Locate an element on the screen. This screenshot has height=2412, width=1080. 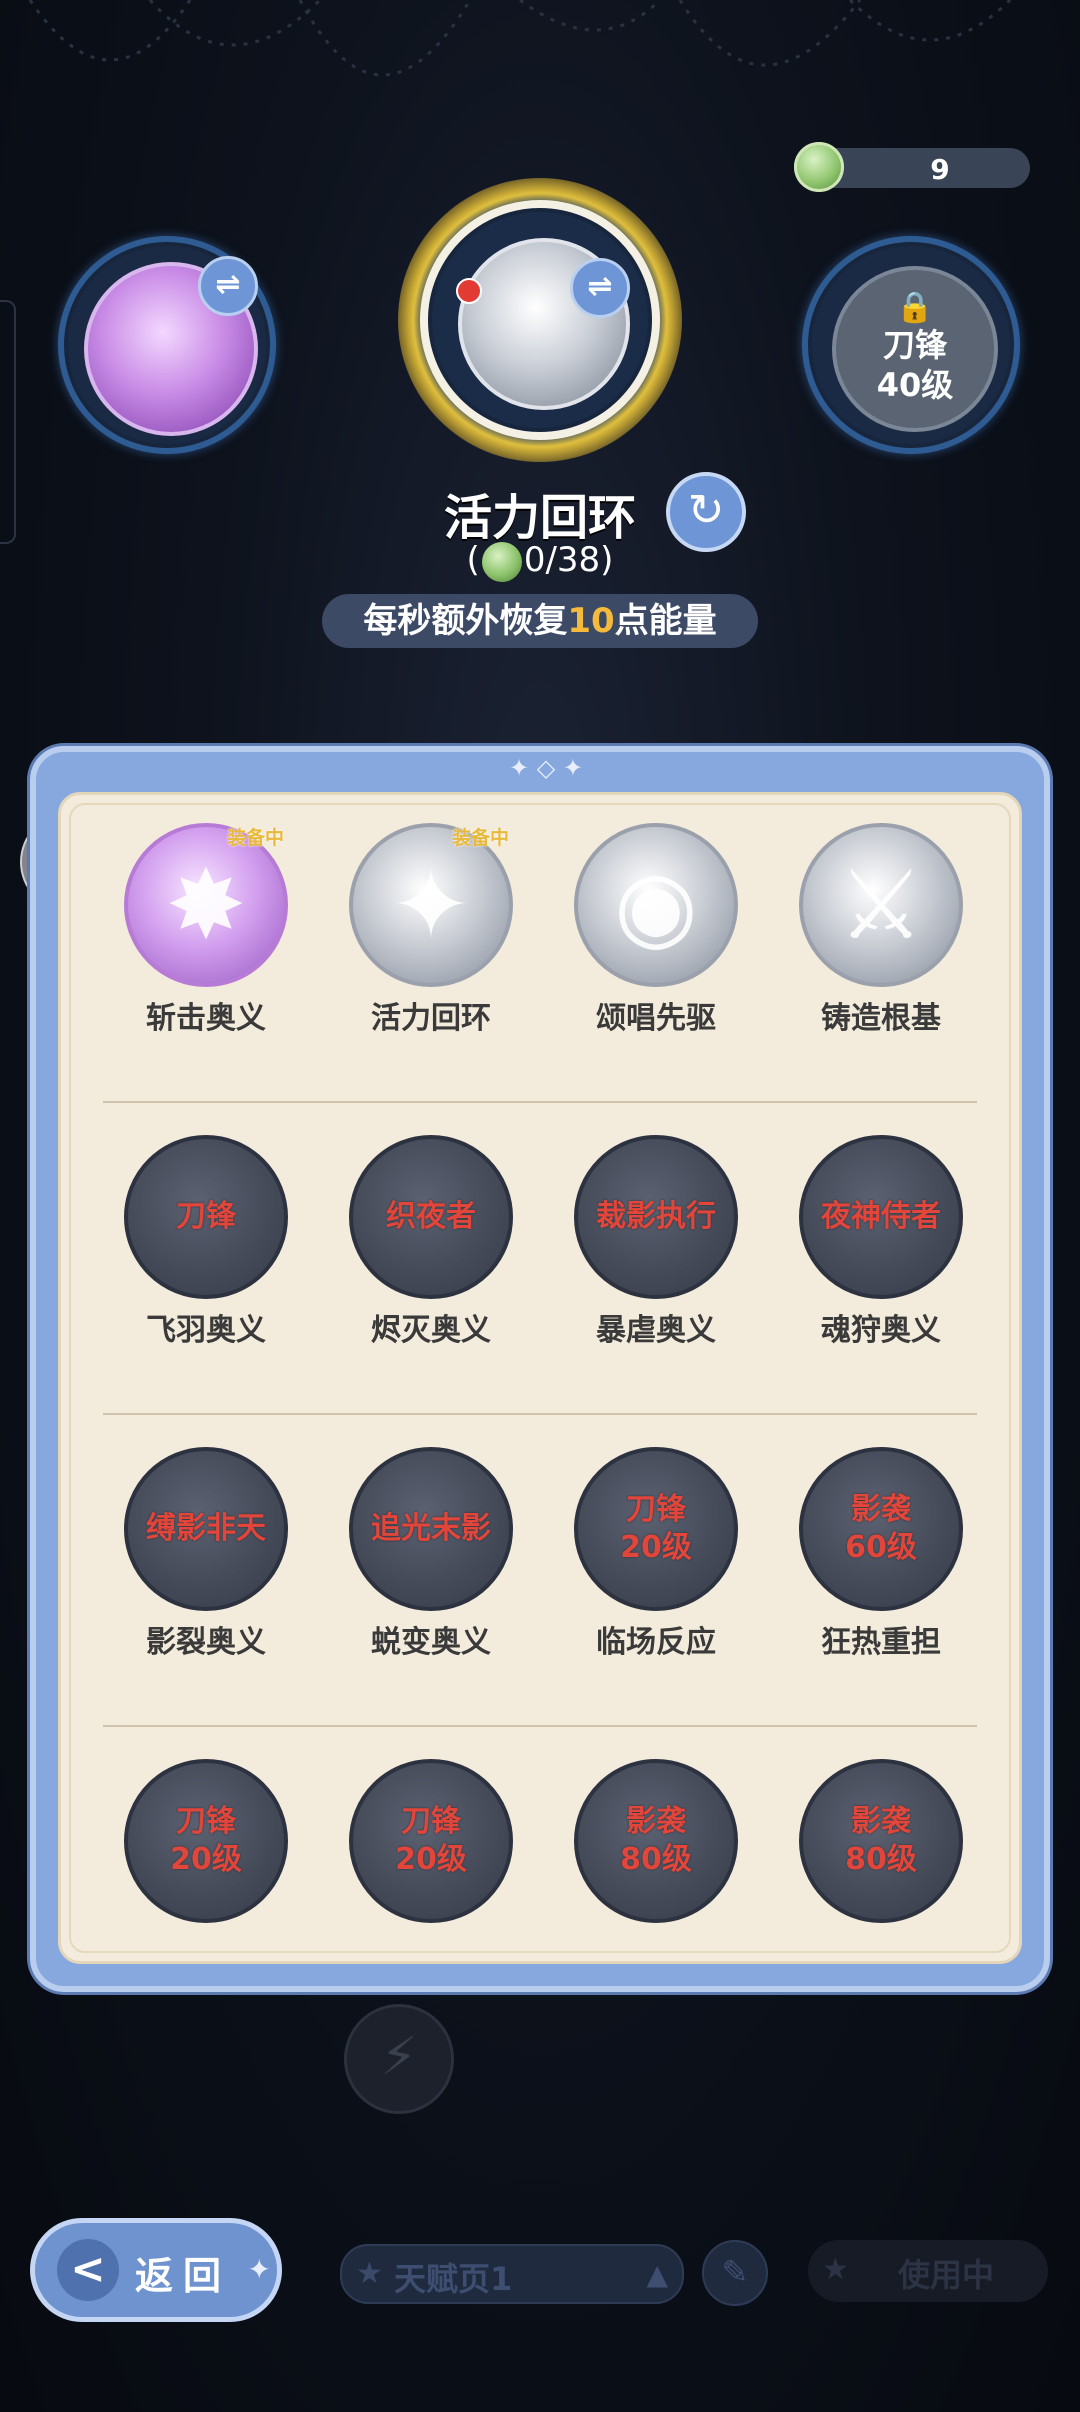
unlock-requirement: 缚影非天 is located at coordinates (206, 1528).